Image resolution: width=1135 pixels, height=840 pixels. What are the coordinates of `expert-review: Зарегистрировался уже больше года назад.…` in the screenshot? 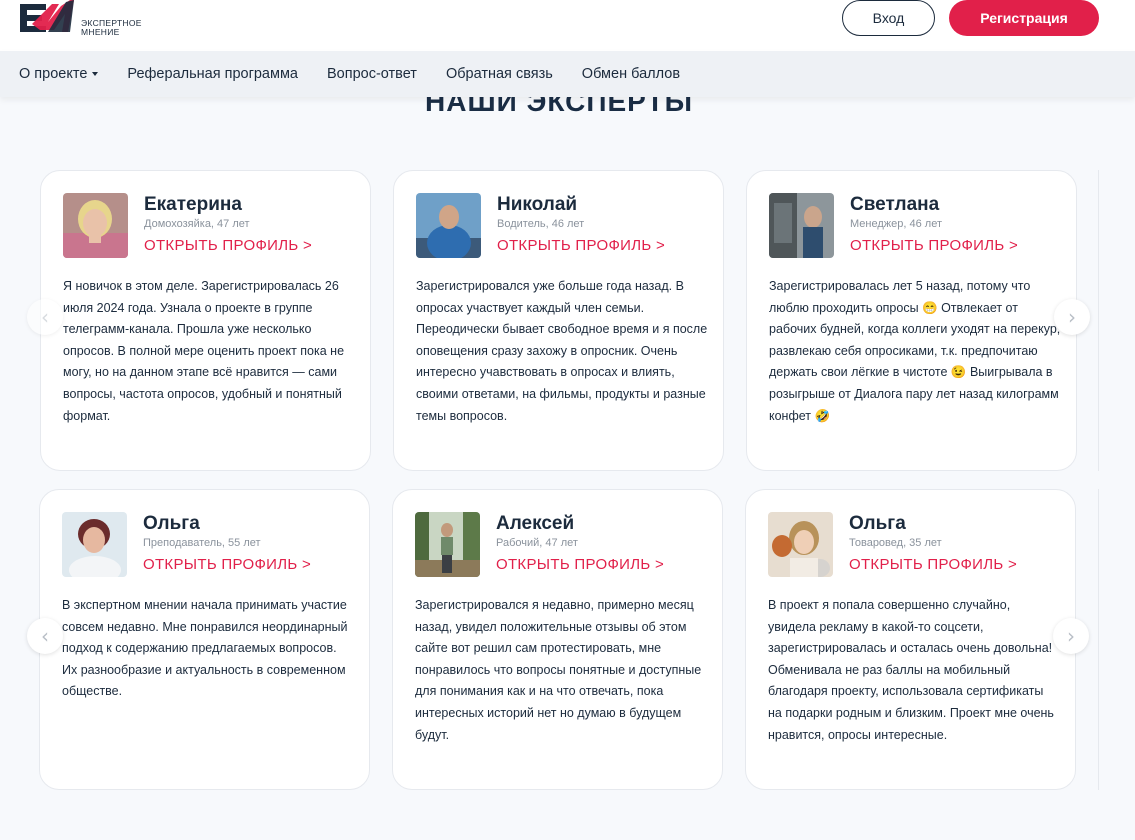 It's located at (562, 351).